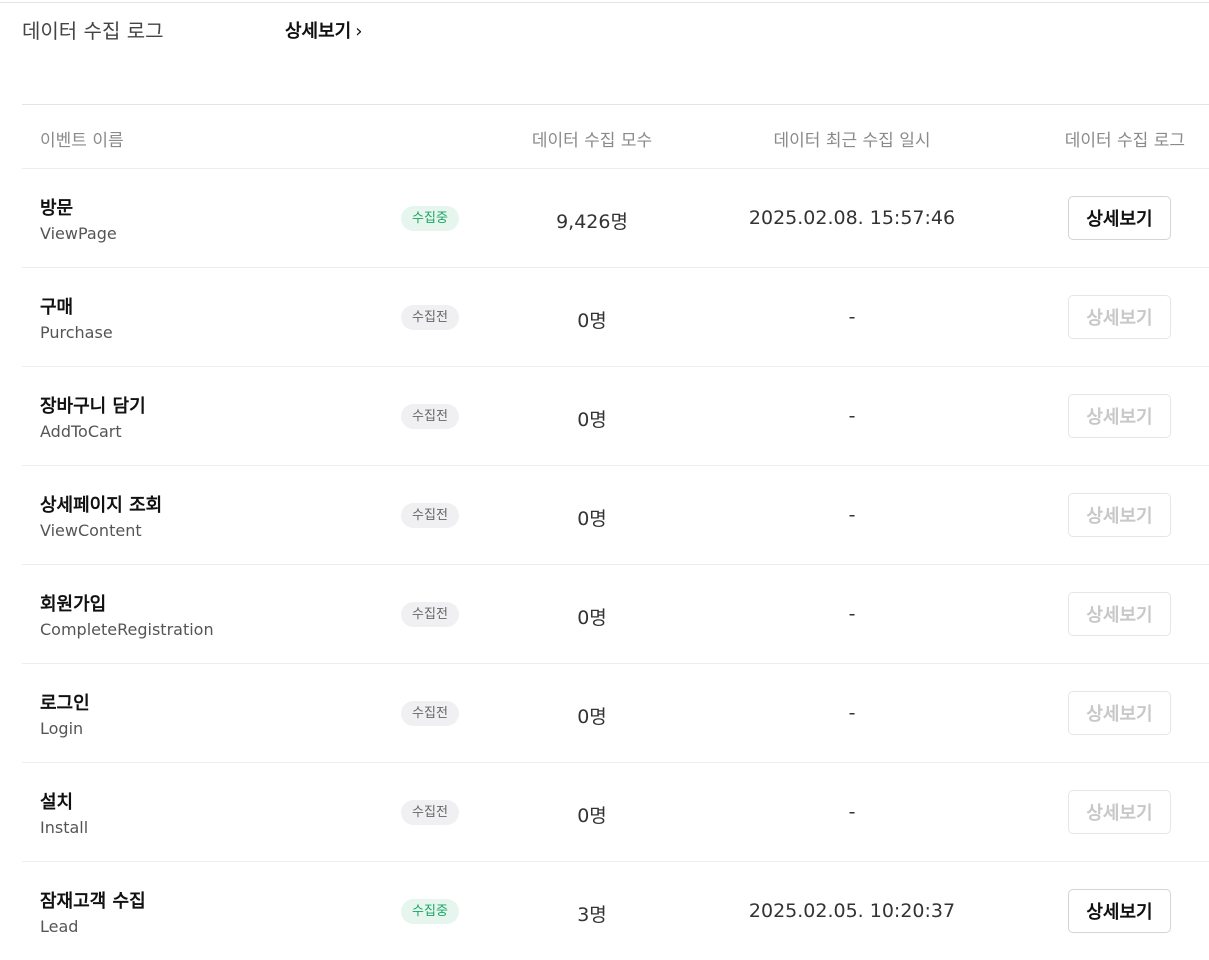  I want to click on event-code: Install, so click(64, 827).